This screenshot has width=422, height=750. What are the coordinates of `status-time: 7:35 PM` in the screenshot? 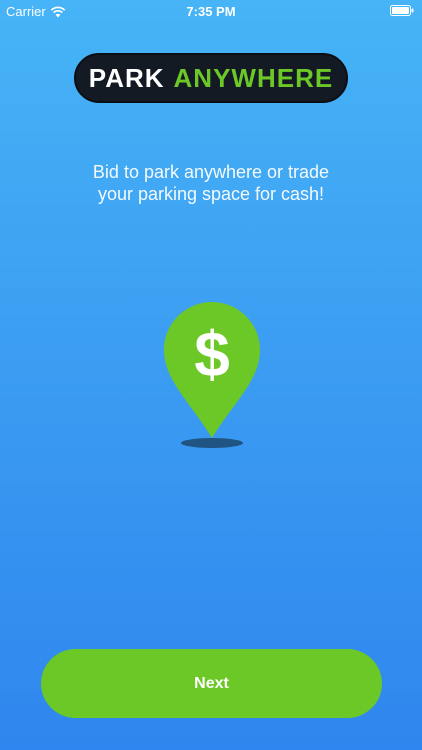 It's located at (211, 11).